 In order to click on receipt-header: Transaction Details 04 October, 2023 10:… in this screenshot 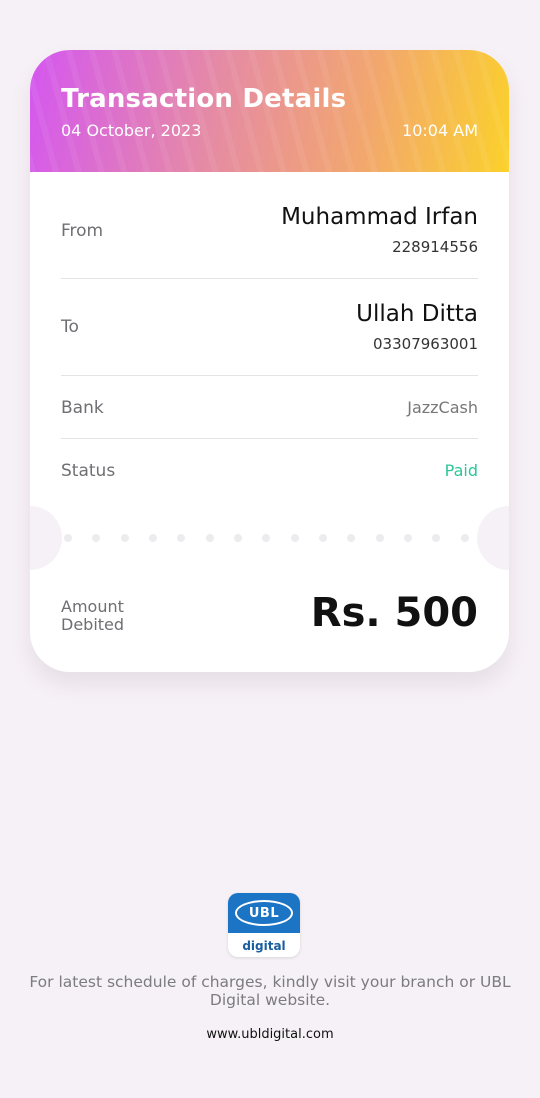, I will do `click(269, 111)`.